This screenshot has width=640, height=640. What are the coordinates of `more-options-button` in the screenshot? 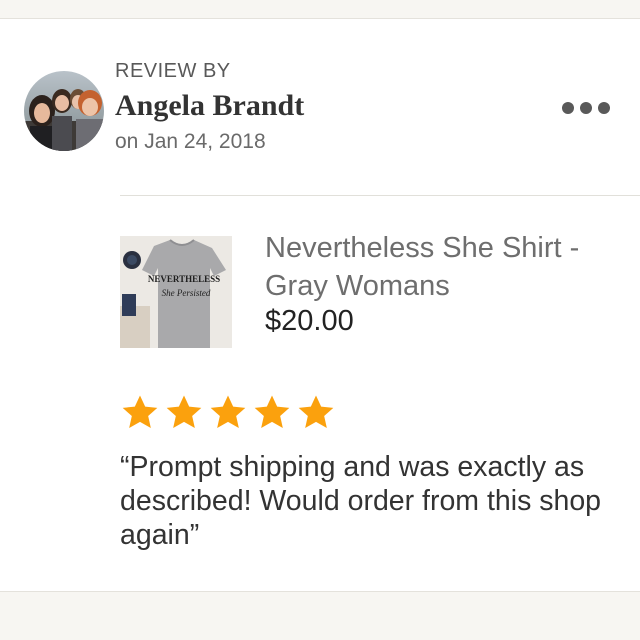 It's located at (586, 108).